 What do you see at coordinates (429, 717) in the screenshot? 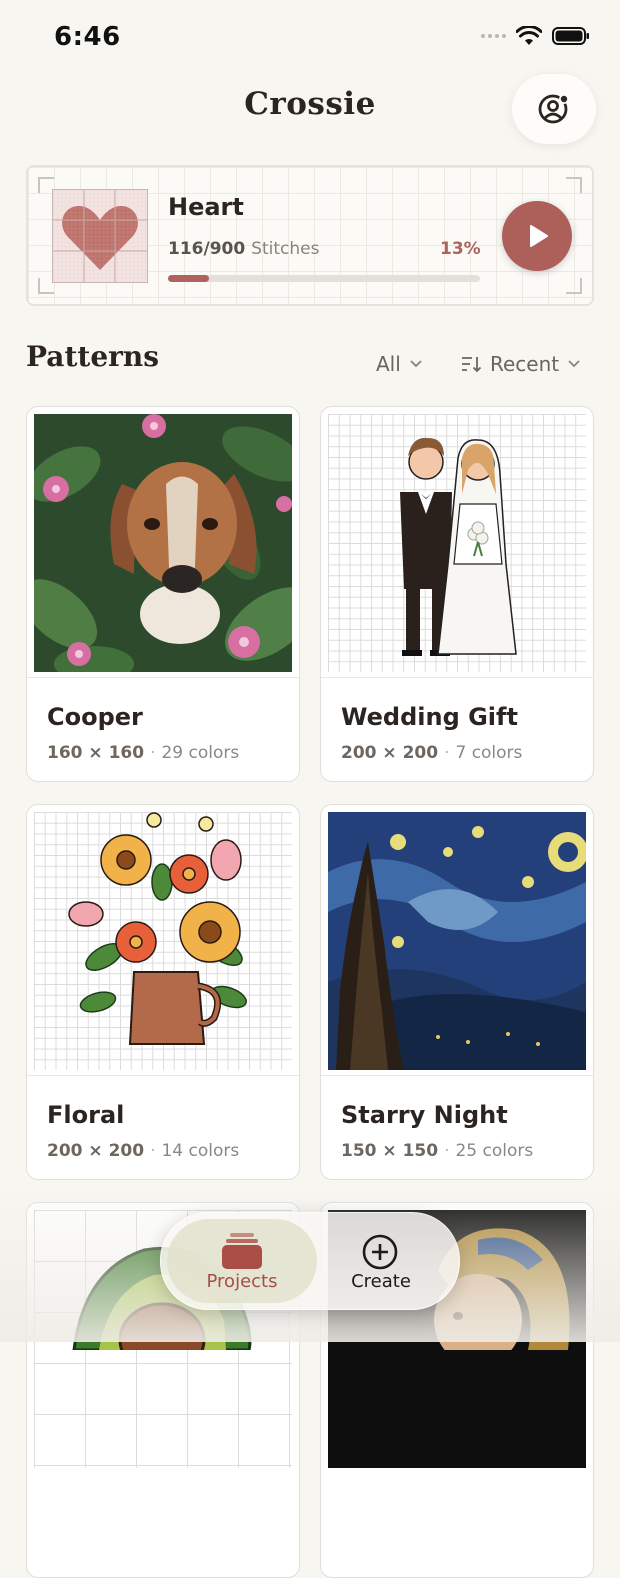
I see `pattern-name: Wedding Gift` at bounding box center [429, 717].